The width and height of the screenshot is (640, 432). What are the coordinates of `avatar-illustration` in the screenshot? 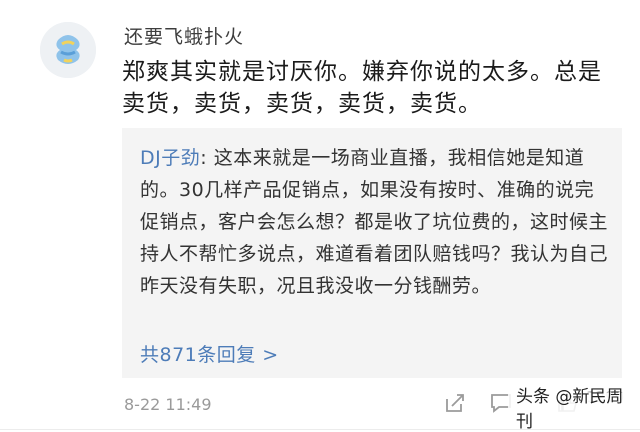 It's located at (68, 50).